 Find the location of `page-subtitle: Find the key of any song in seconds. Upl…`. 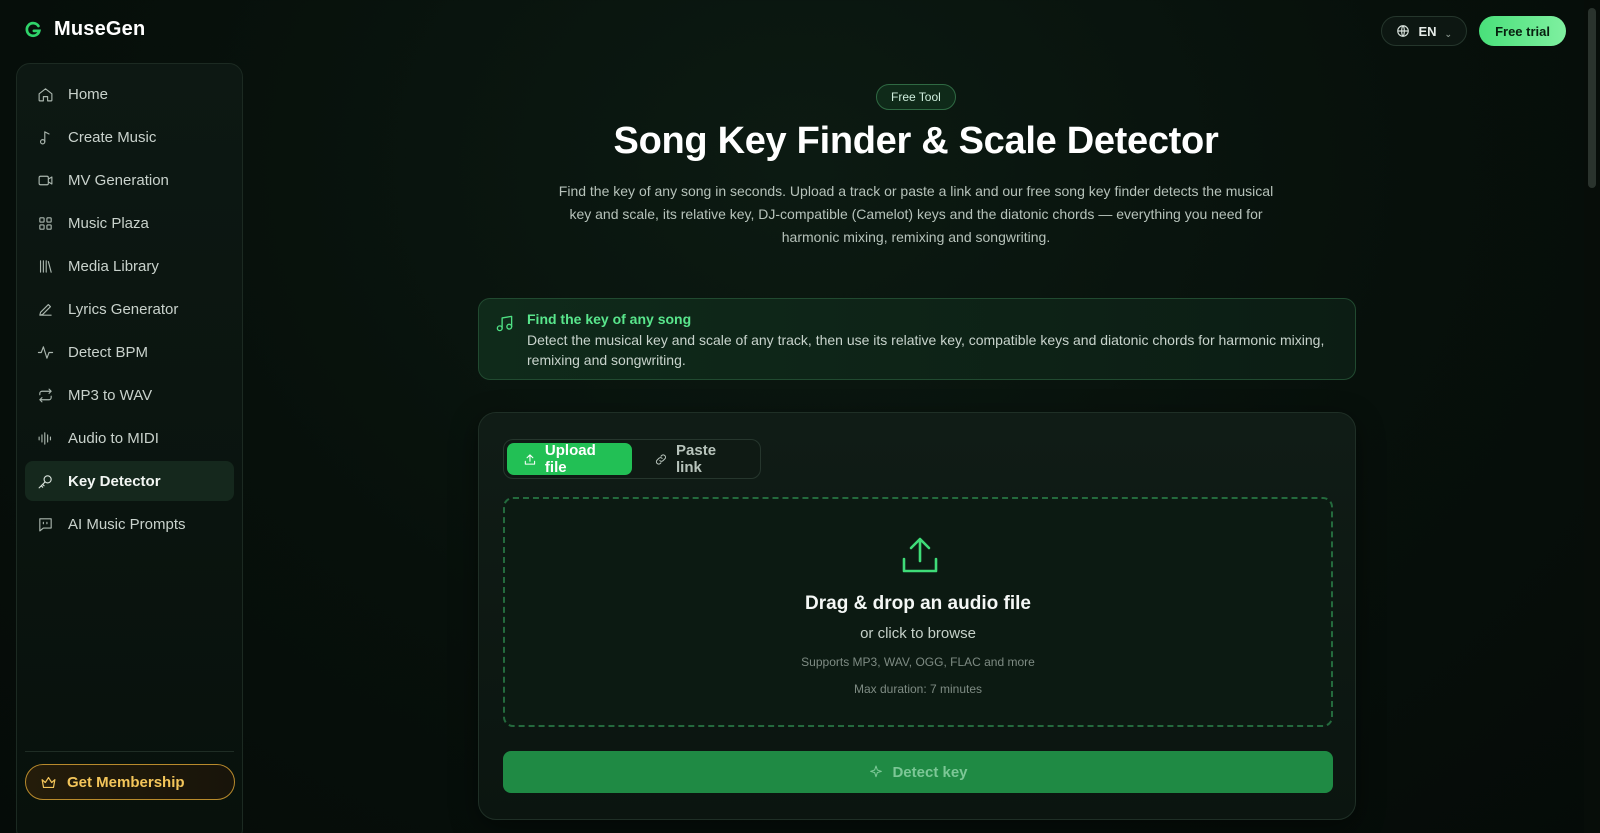

page-subtitle: Find the key of any song in seconds. Upl… is located at coordinates (916, 214).